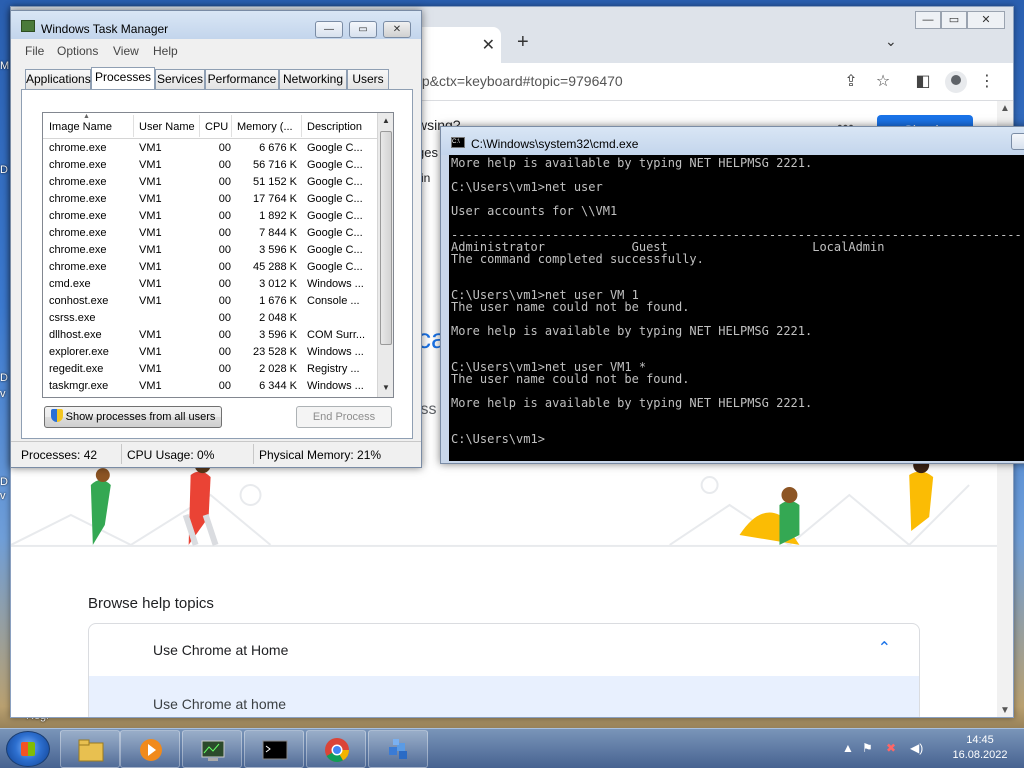 This screenshot has height=768, width=1024. What do you see at coordinates (320, 455) in the screenshot?
I see `physical-memory: Physical Memory: 21%` at bounding box center [320, 455].